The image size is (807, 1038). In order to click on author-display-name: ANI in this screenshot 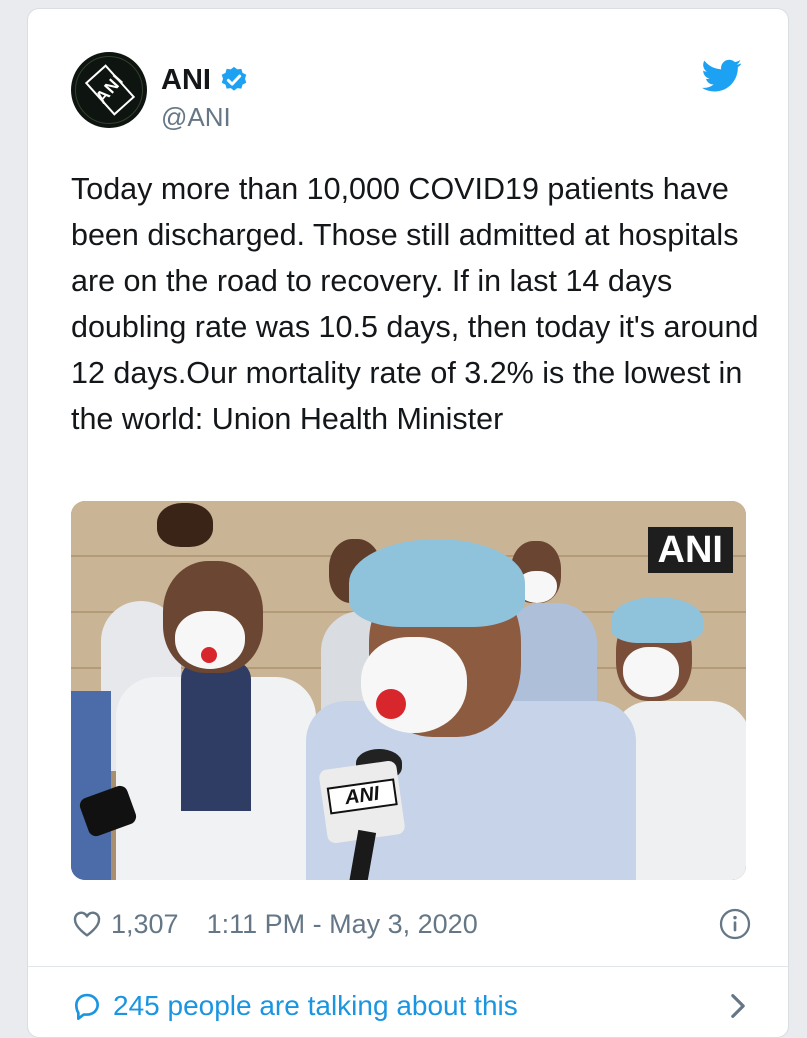, I will do `click(186, 80)`.